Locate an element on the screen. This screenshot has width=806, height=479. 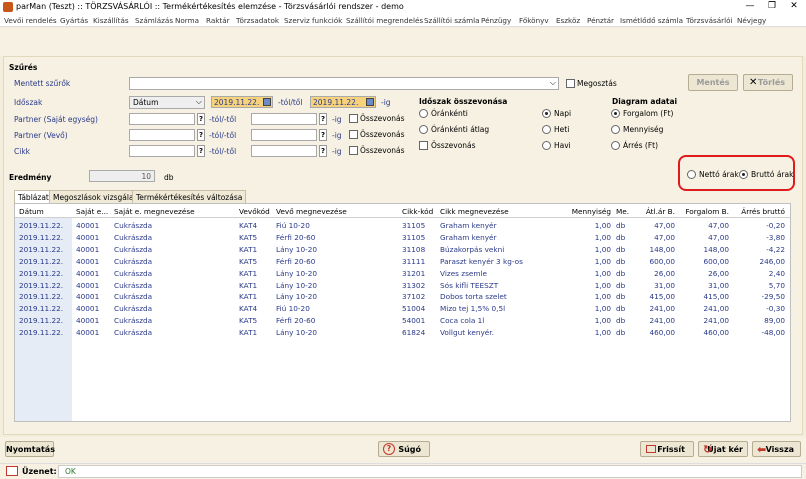
menu-item-szallitoi-szamla: Szállítói számla is located at coordinates (452, 20).